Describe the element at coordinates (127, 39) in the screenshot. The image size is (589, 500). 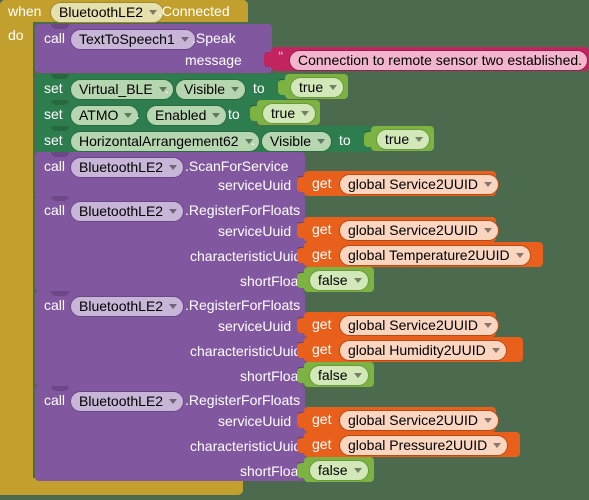
I see `call-component-label: TextToSpeech1` at that location.